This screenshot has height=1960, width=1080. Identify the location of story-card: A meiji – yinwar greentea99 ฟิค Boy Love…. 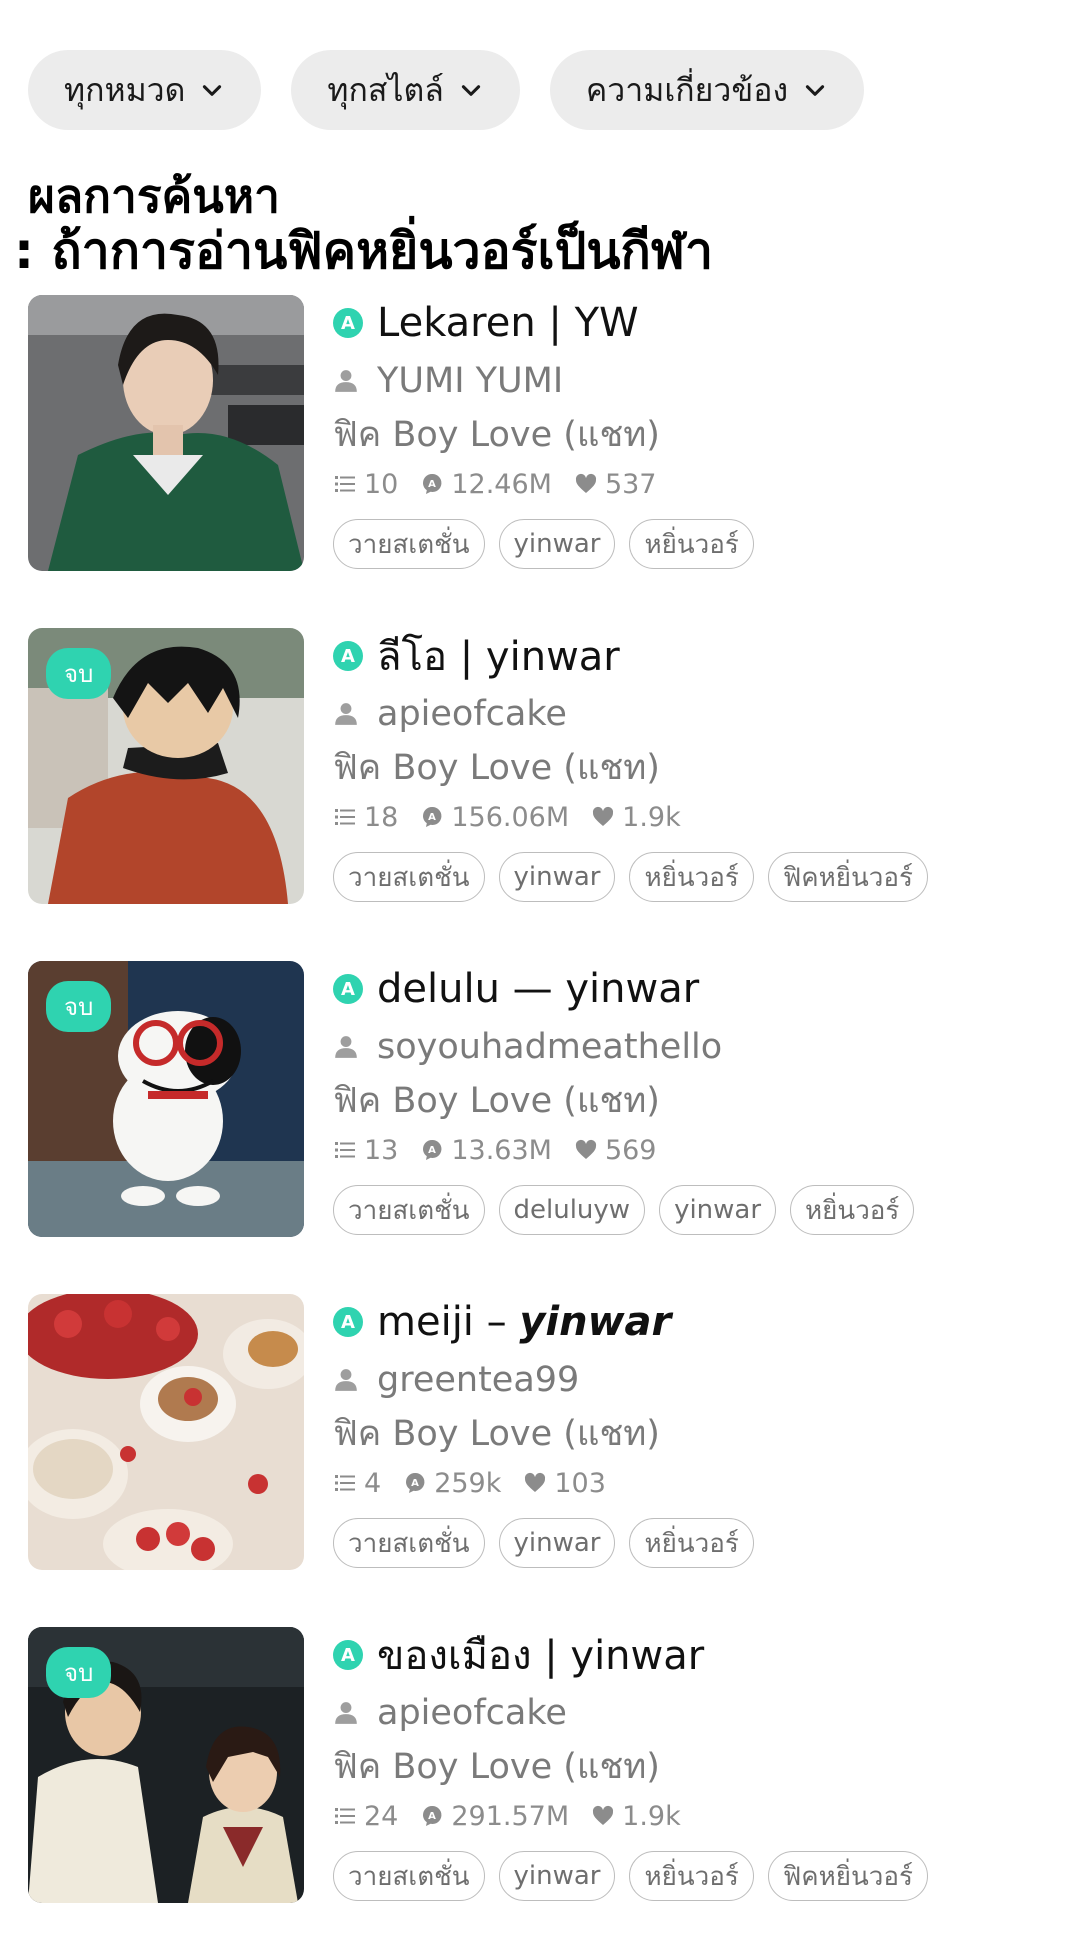
(540, 1432).